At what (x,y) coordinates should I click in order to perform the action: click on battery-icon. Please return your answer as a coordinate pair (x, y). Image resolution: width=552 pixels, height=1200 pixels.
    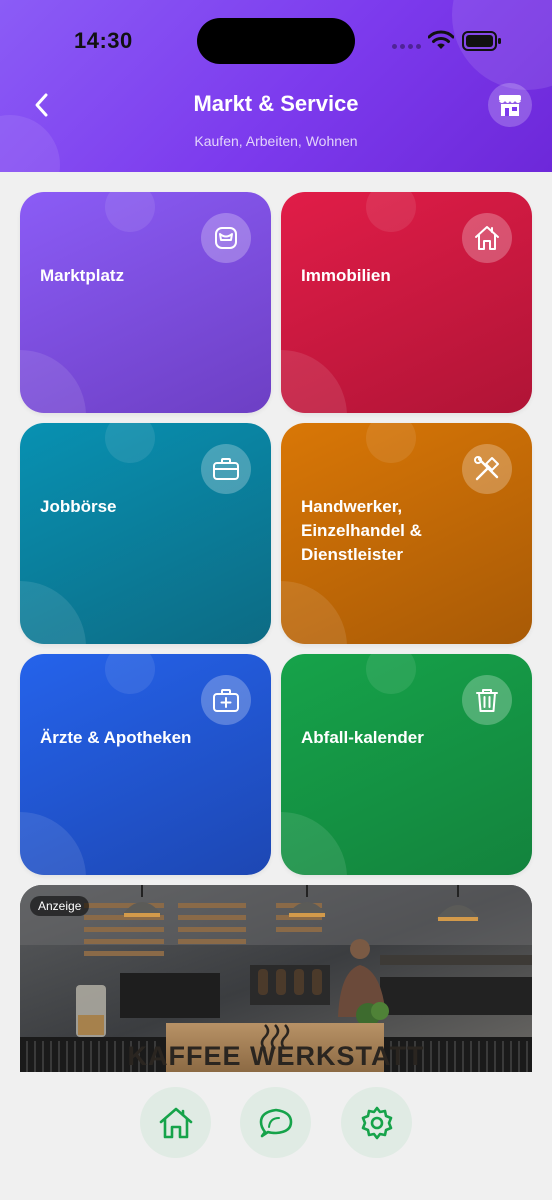
    Looking at the image, I should click on (481, 41).